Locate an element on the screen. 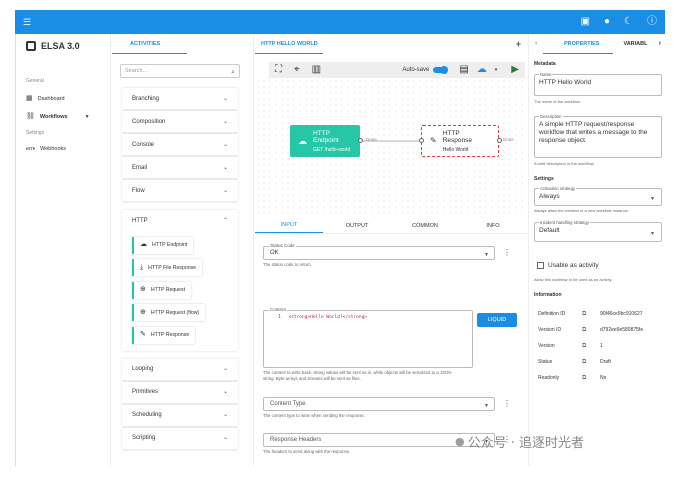  status-code-select: Status Code OK ▼ is located at coordinates (379, 251).